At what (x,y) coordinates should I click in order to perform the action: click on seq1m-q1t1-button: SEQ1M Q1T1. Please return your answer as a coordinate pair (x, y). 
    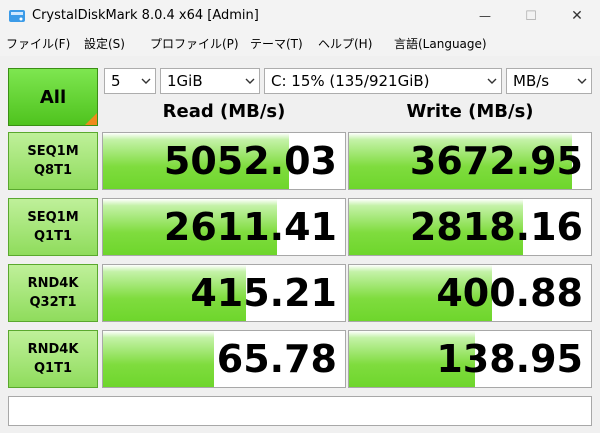
    Looking at the image, I should click on (53, 227).